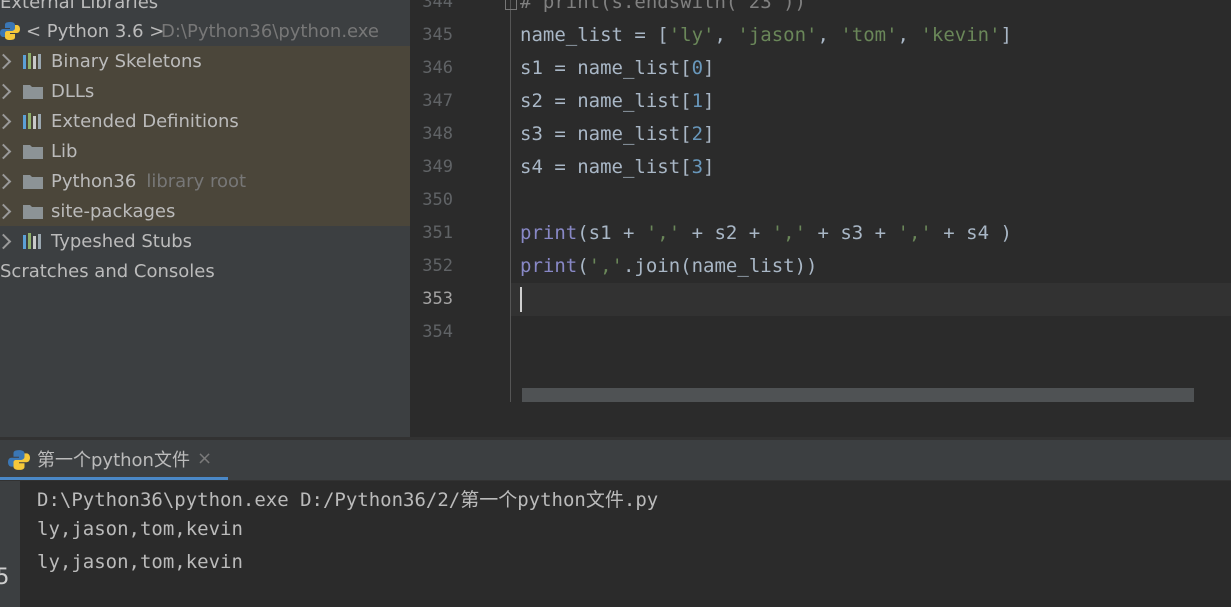 The height and width of the screenshot is (607, 1231). Describe the element at coordinates (437, 35) in the screenshot. I see `line-number: 345` at that location.